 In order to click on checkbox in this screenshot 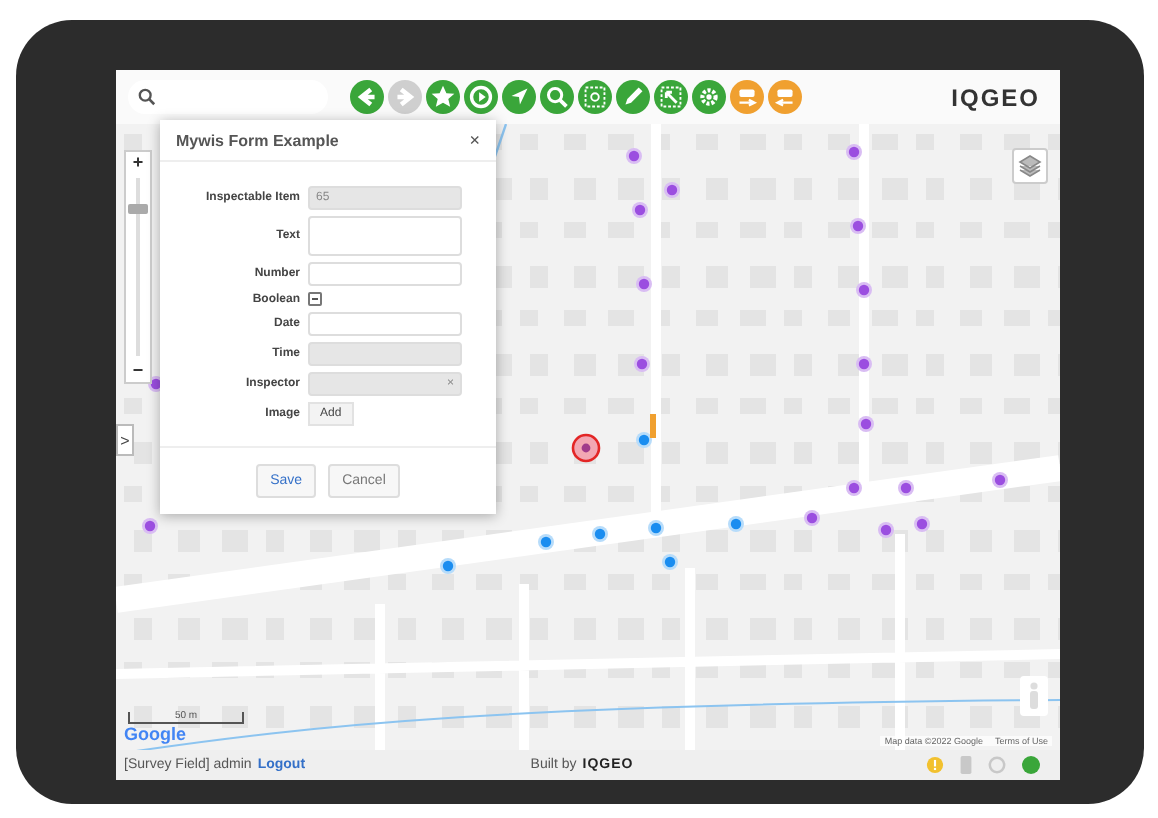, I will do `click(315, 299)`.